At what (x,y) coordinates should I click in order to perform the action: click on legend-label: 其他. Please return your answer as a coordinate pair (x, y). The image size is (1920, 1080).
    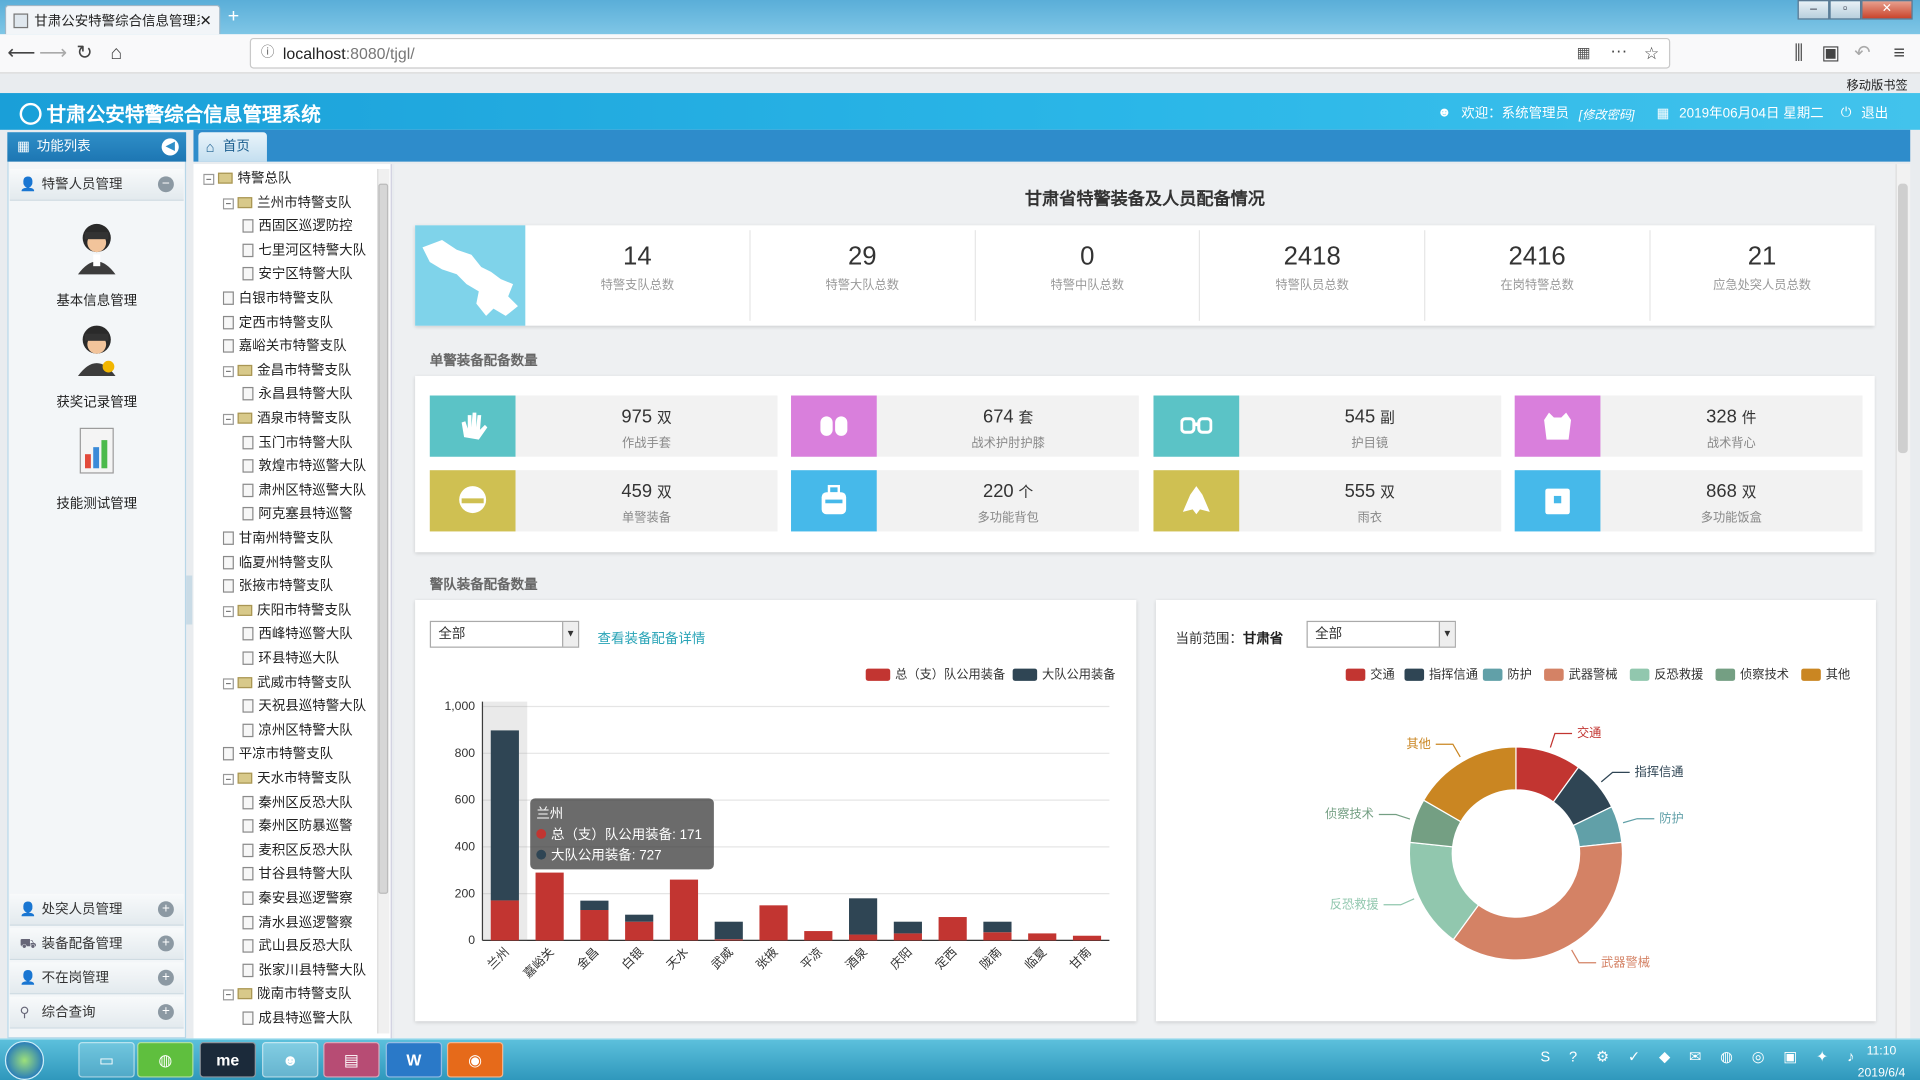
    Looking at the image, I should click on (1838, 674).